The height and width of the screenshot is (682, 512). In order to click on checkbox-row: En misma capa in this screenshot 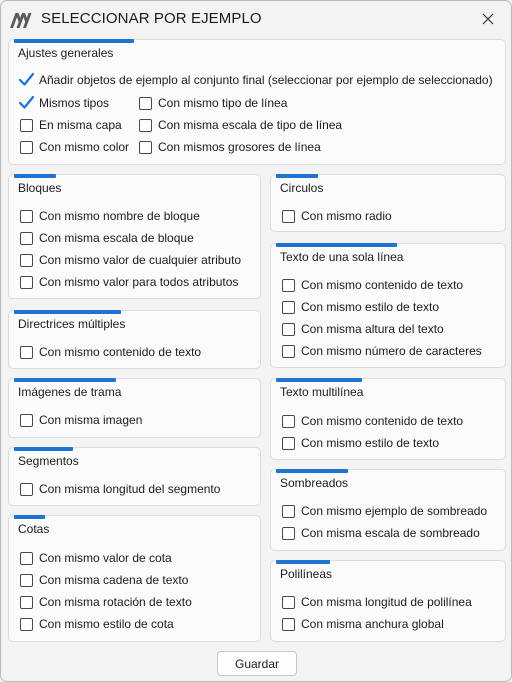, I will do `click(71, 125)`.